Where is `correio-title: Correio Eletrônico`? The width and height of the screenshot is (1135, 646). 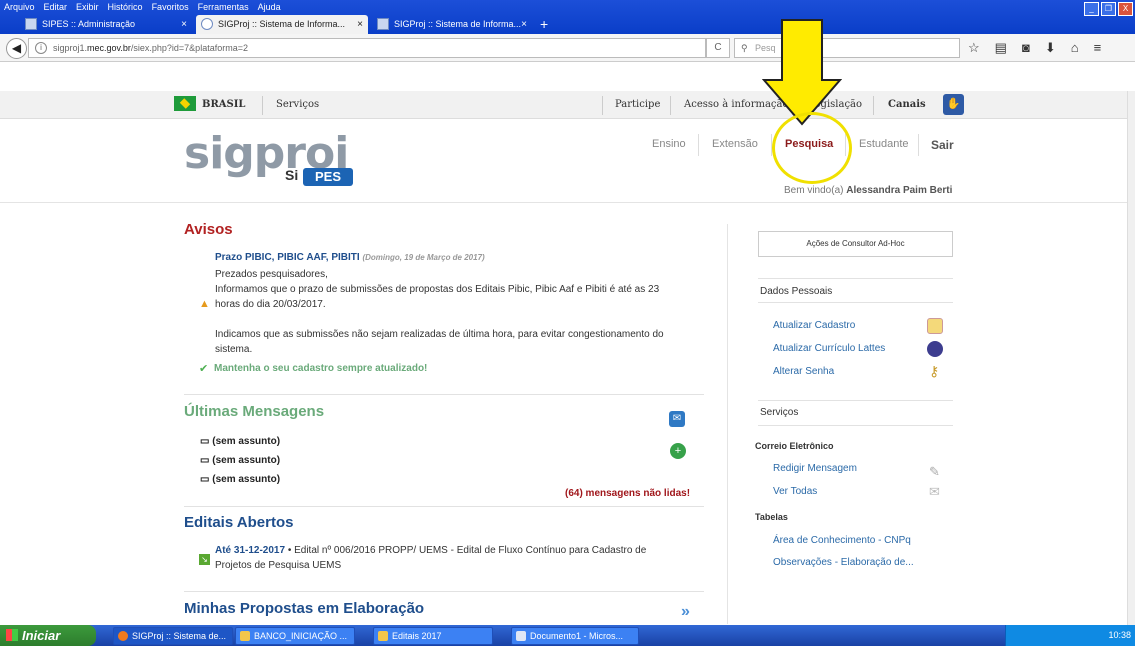
correio-title: Correio Eletrônico is located at coordinates (794, 446).